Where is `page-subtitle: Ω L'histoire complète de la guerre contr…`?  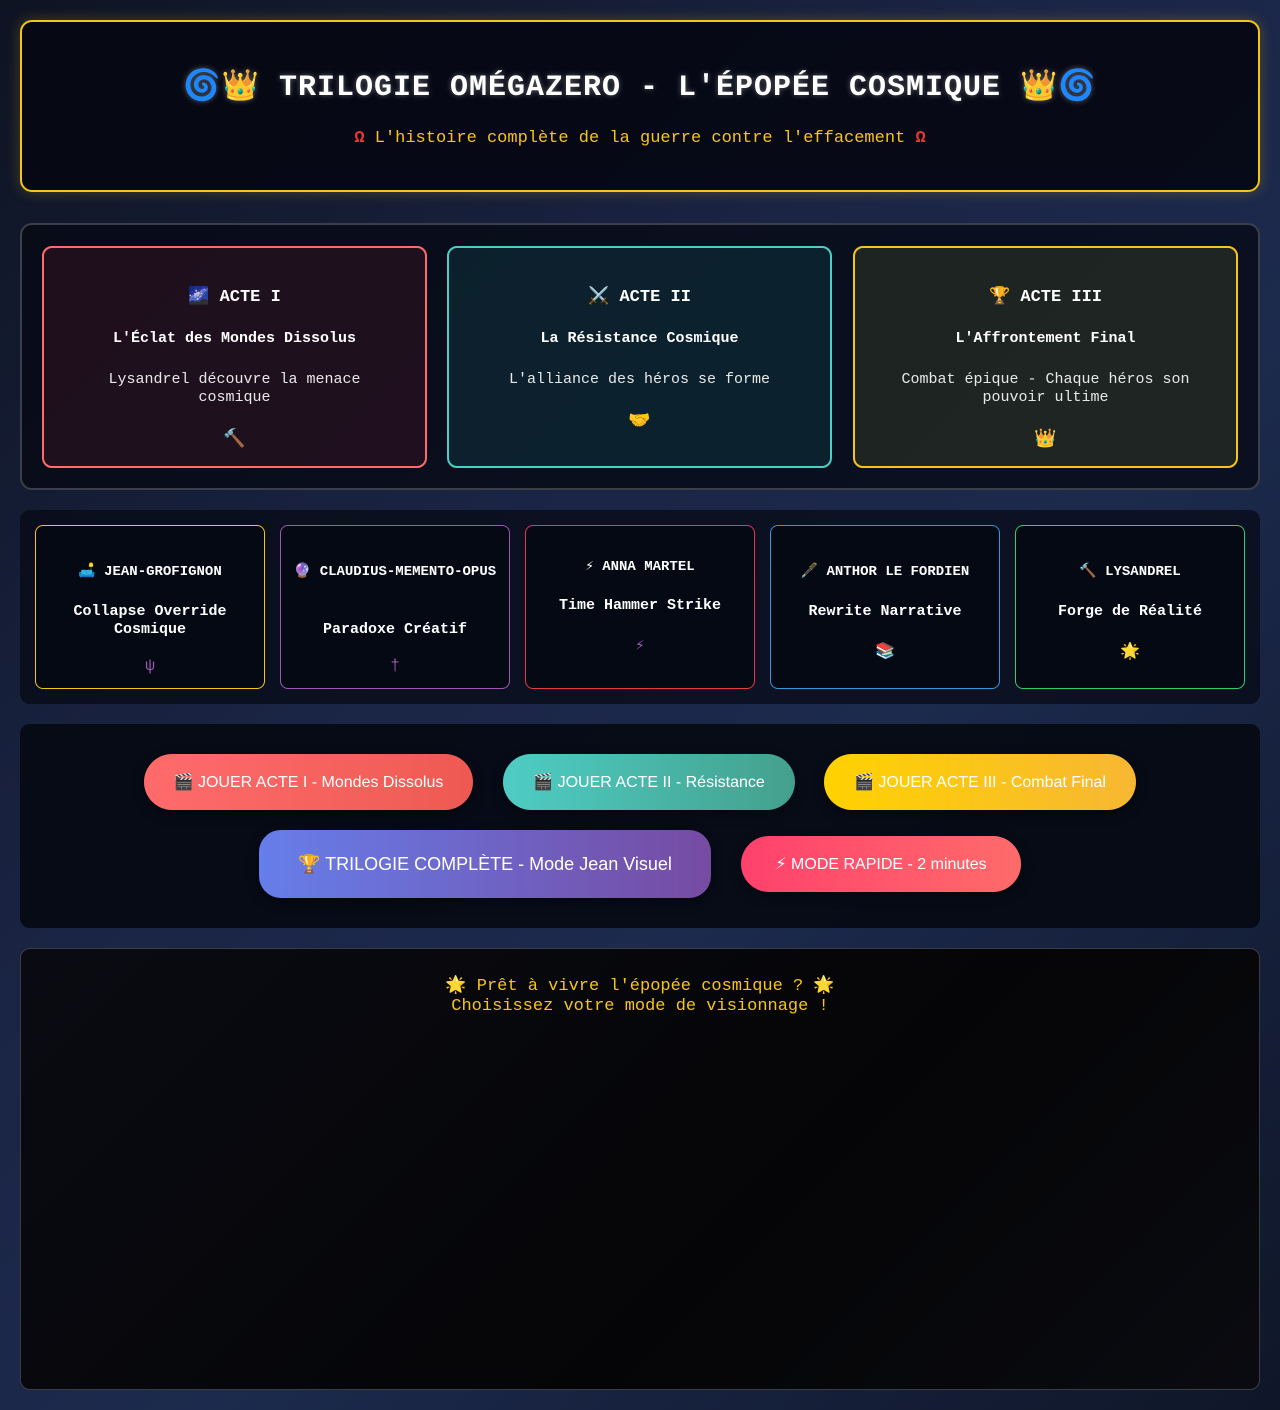
page-subtitle: Ω L'histoire complète de la guerre contr… is located at coordinates (640, 138).